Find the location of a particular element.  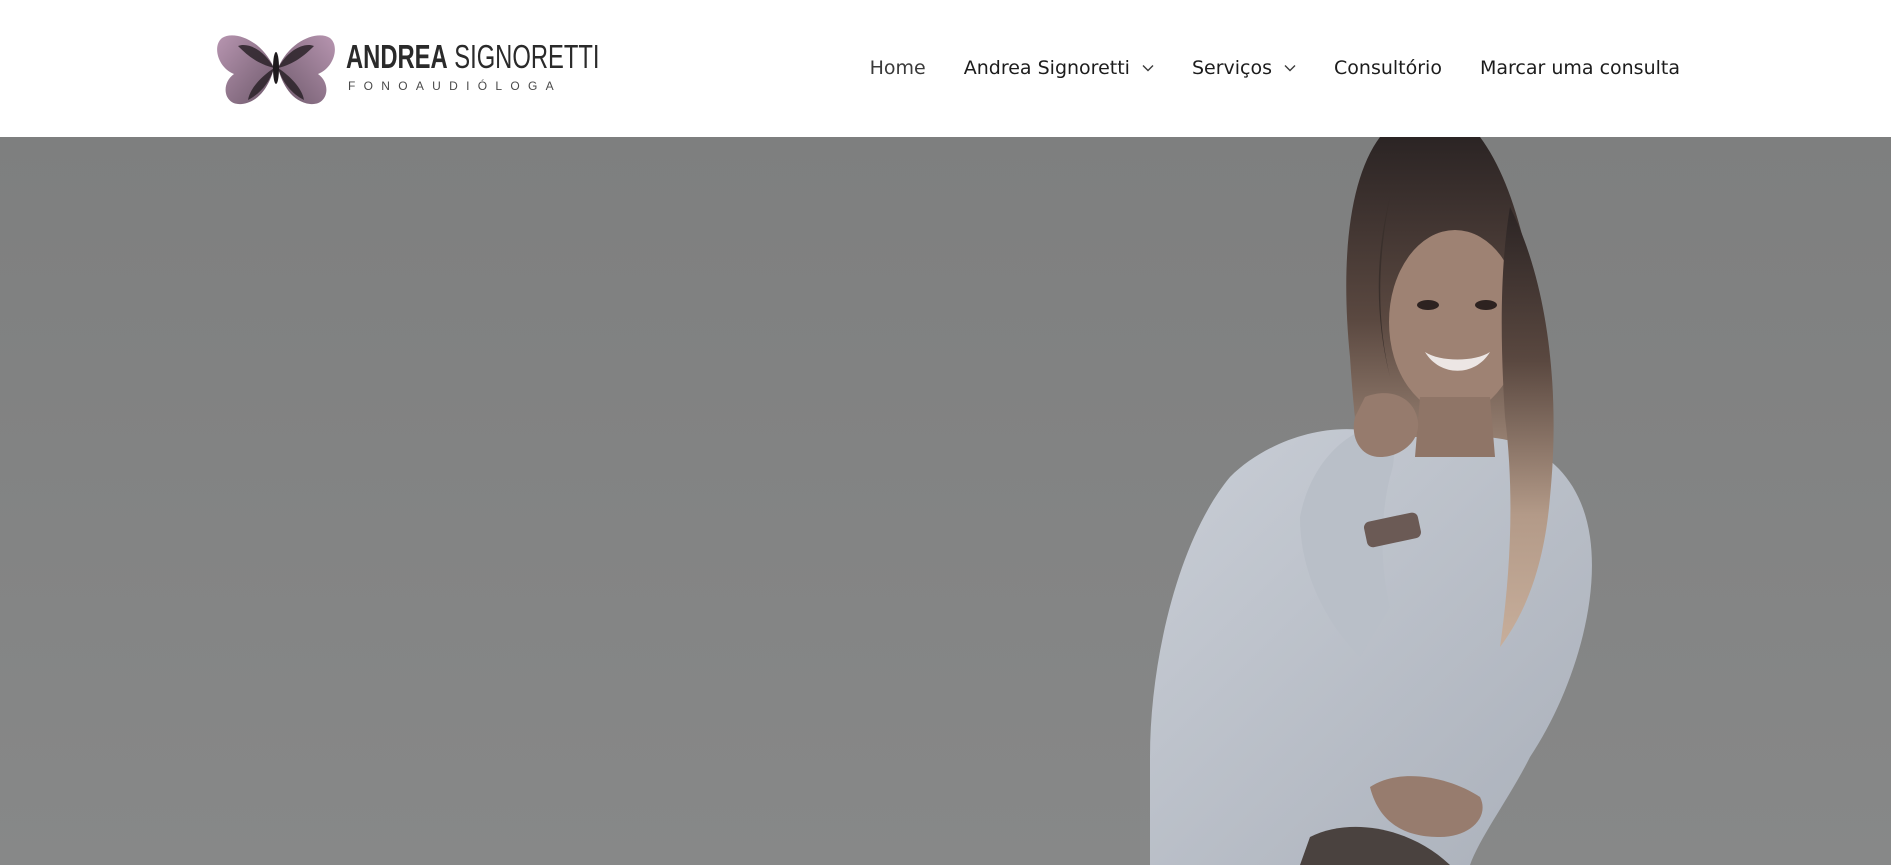

nav-item-label: Home is located at coordinates (897, 68).